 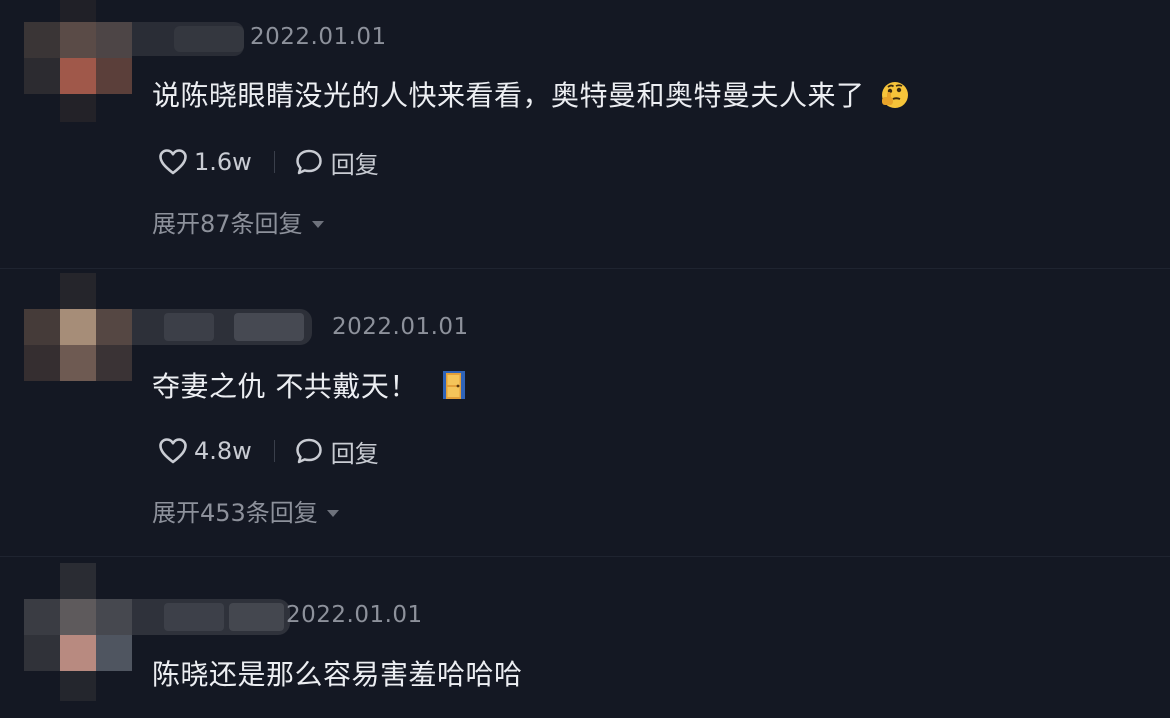 I want to click on expand-replies-label: 展开453条回复, so click(x=235, y=513).